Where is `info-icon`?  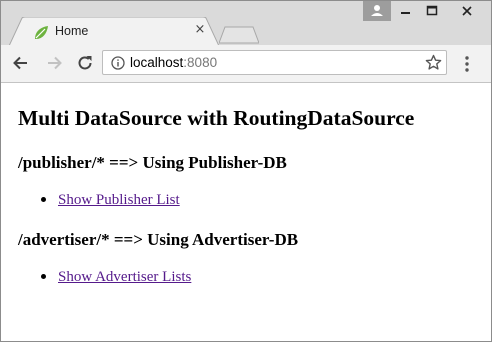
info-icon is located at coordinates (118, 63).